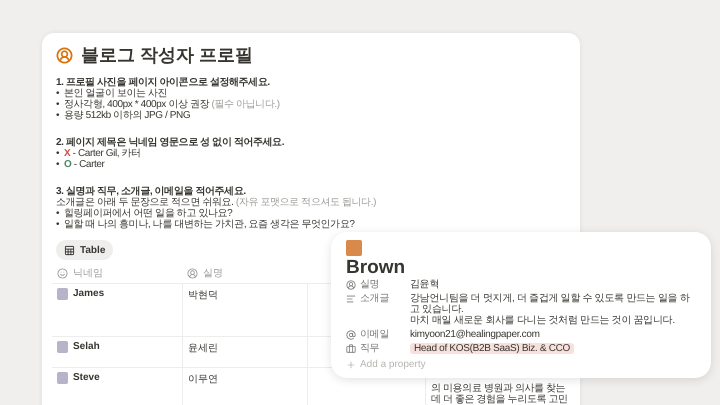 This screenshot has width=720, height=405. What do you see at coordinates (213, 274) in the screenshot?
I see `column-header: 실명` at bounding box center [213, 274].